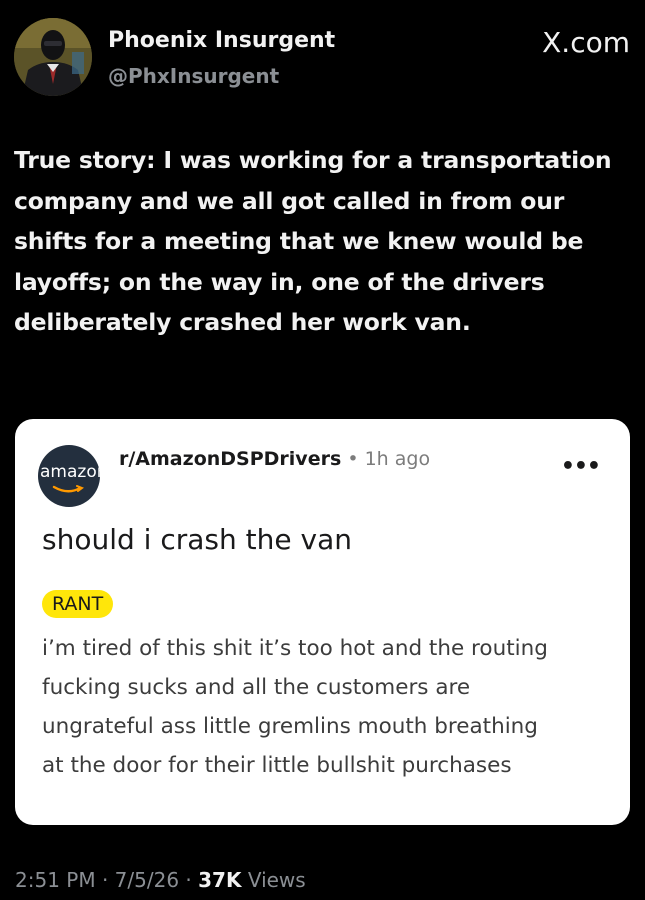 The height and width of the screenshot is (900, 645). I want to click on display-name: Phoenix Insurgent, so click(221, 40).